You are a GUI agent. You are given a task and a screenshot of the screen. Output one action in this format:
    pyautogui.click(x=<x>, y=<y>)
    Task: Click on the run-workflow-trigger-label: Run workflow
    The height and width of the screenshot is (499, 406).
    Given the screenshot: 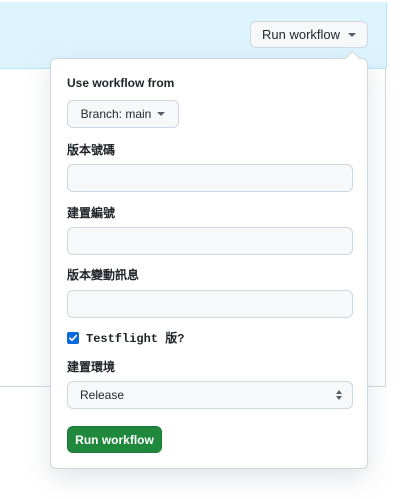 What is the action you would take?
    pyautogui.click(x=301, y=34)
    